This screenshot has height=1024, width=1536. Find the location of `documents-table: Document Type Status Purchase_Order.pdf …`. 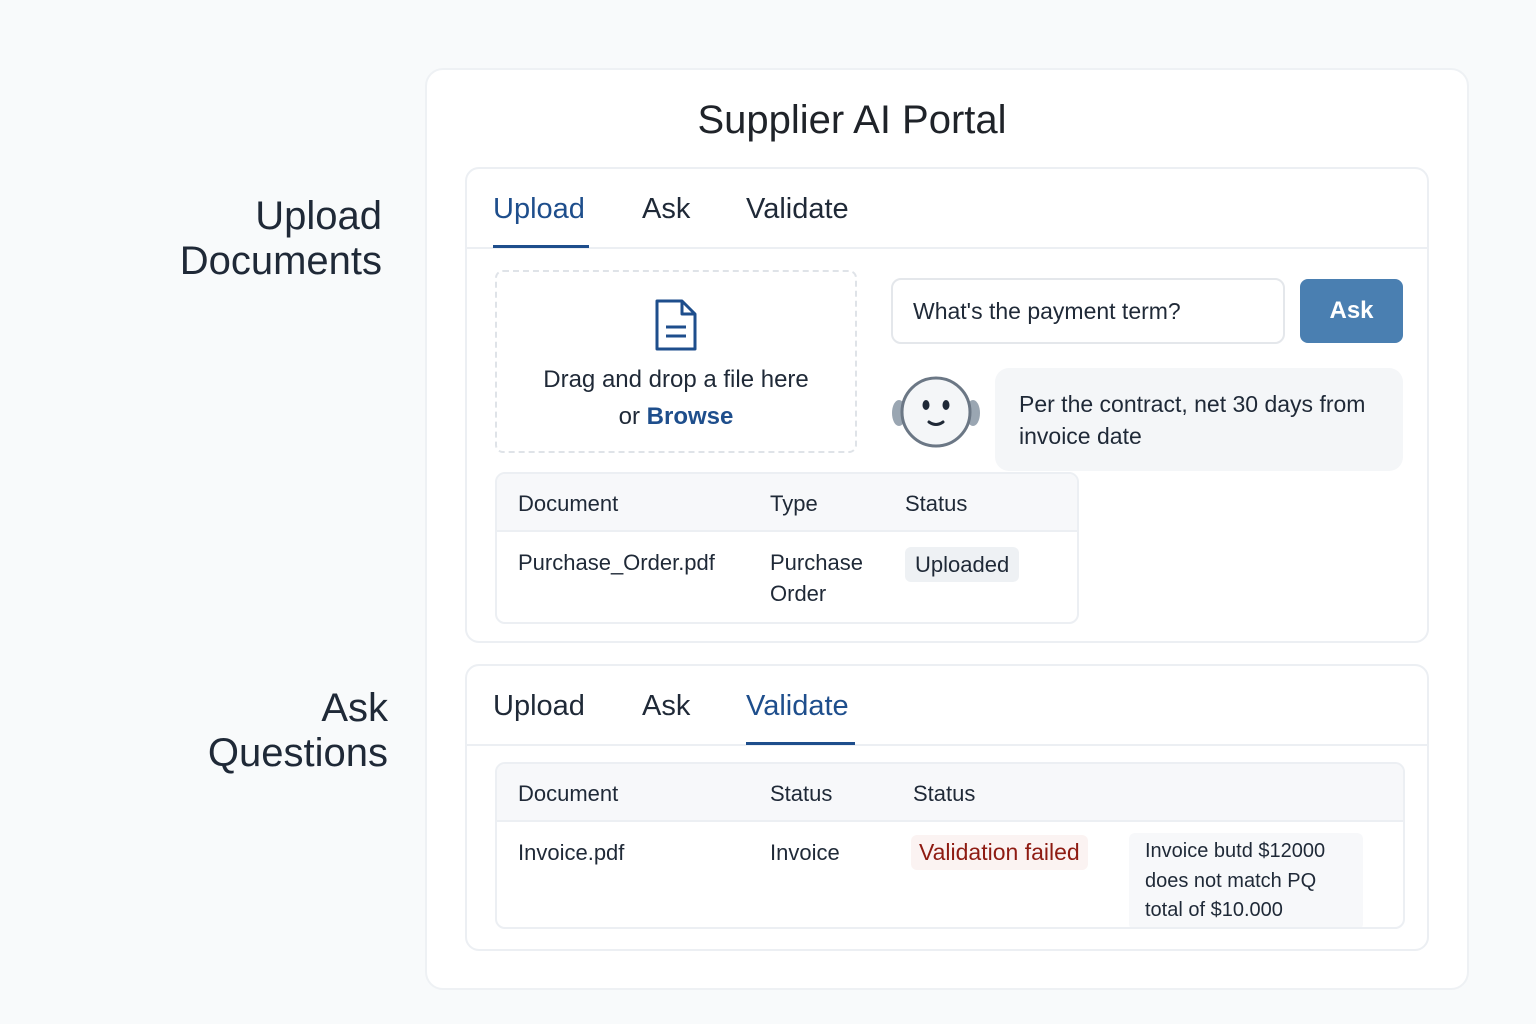

documents-table: Document Type Status Purchase_Order.pdf … is located at coordinates (787, 548).